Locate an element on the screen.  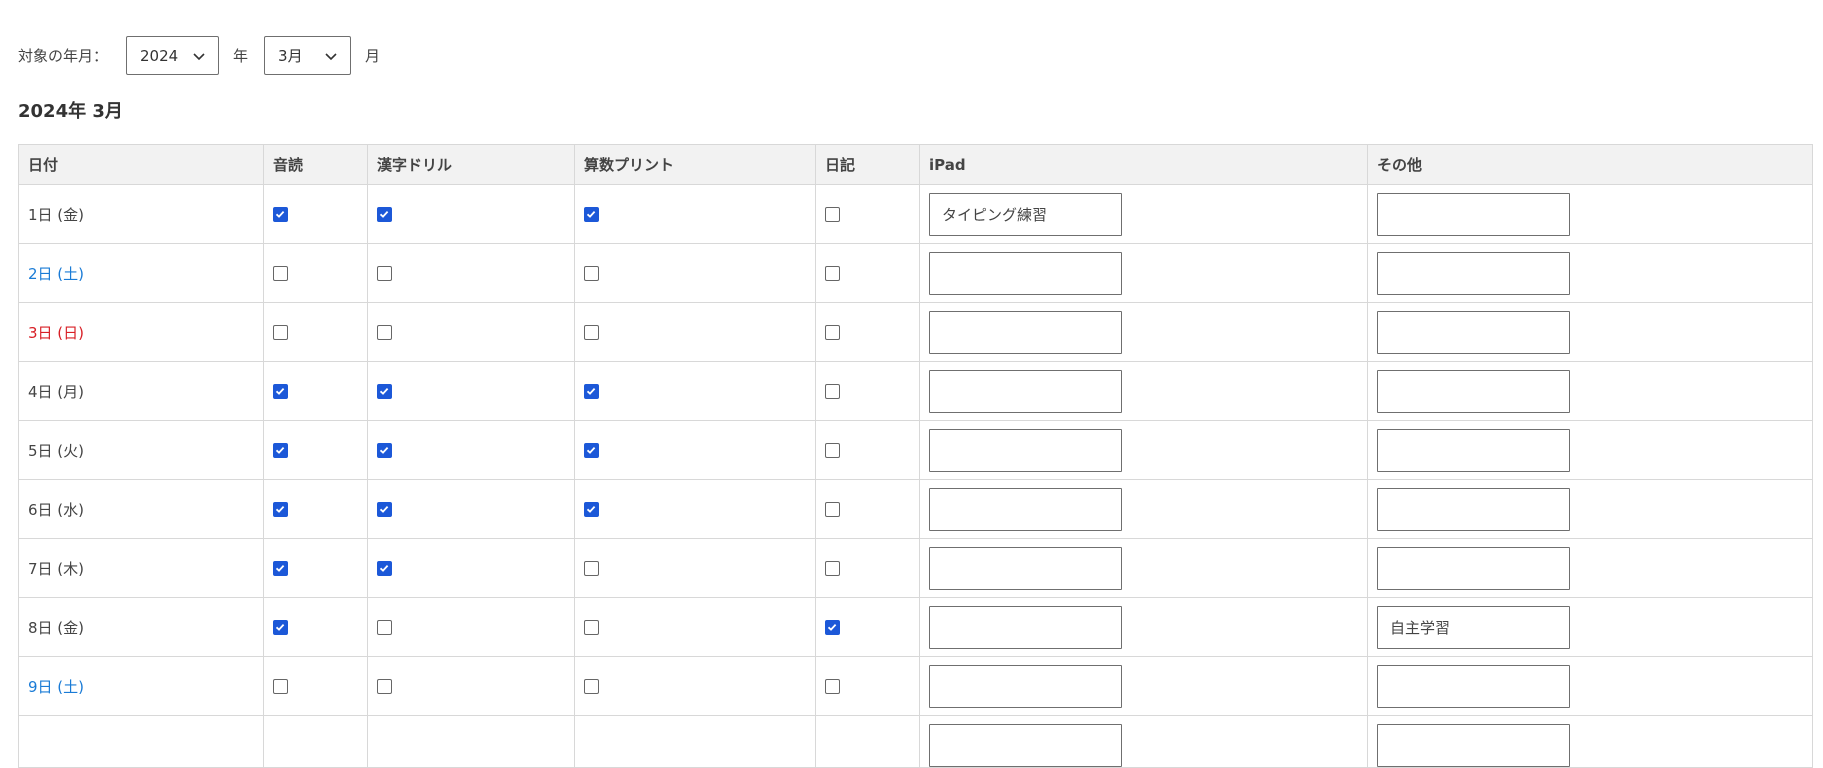
other-cell: 自主学習 is located at coordinates (1590, 627).